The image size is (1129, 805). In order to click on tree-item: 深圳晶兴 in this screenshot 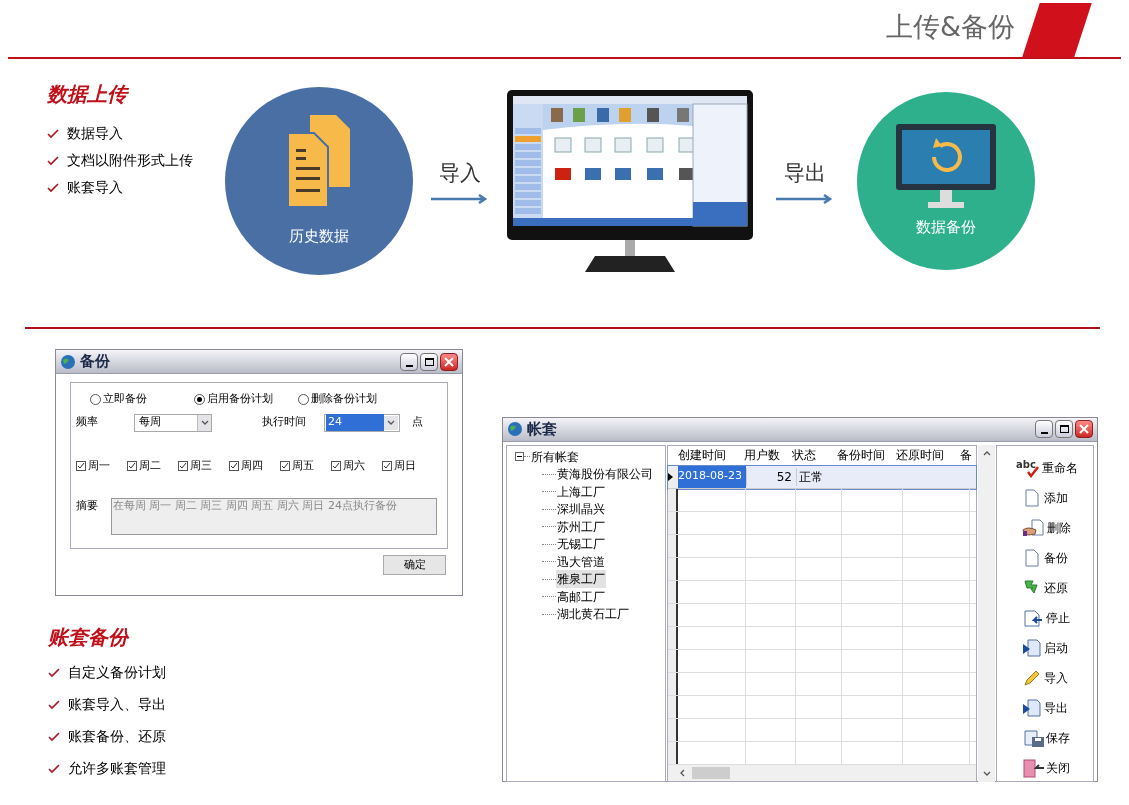, I will do `click(581, 509)`.